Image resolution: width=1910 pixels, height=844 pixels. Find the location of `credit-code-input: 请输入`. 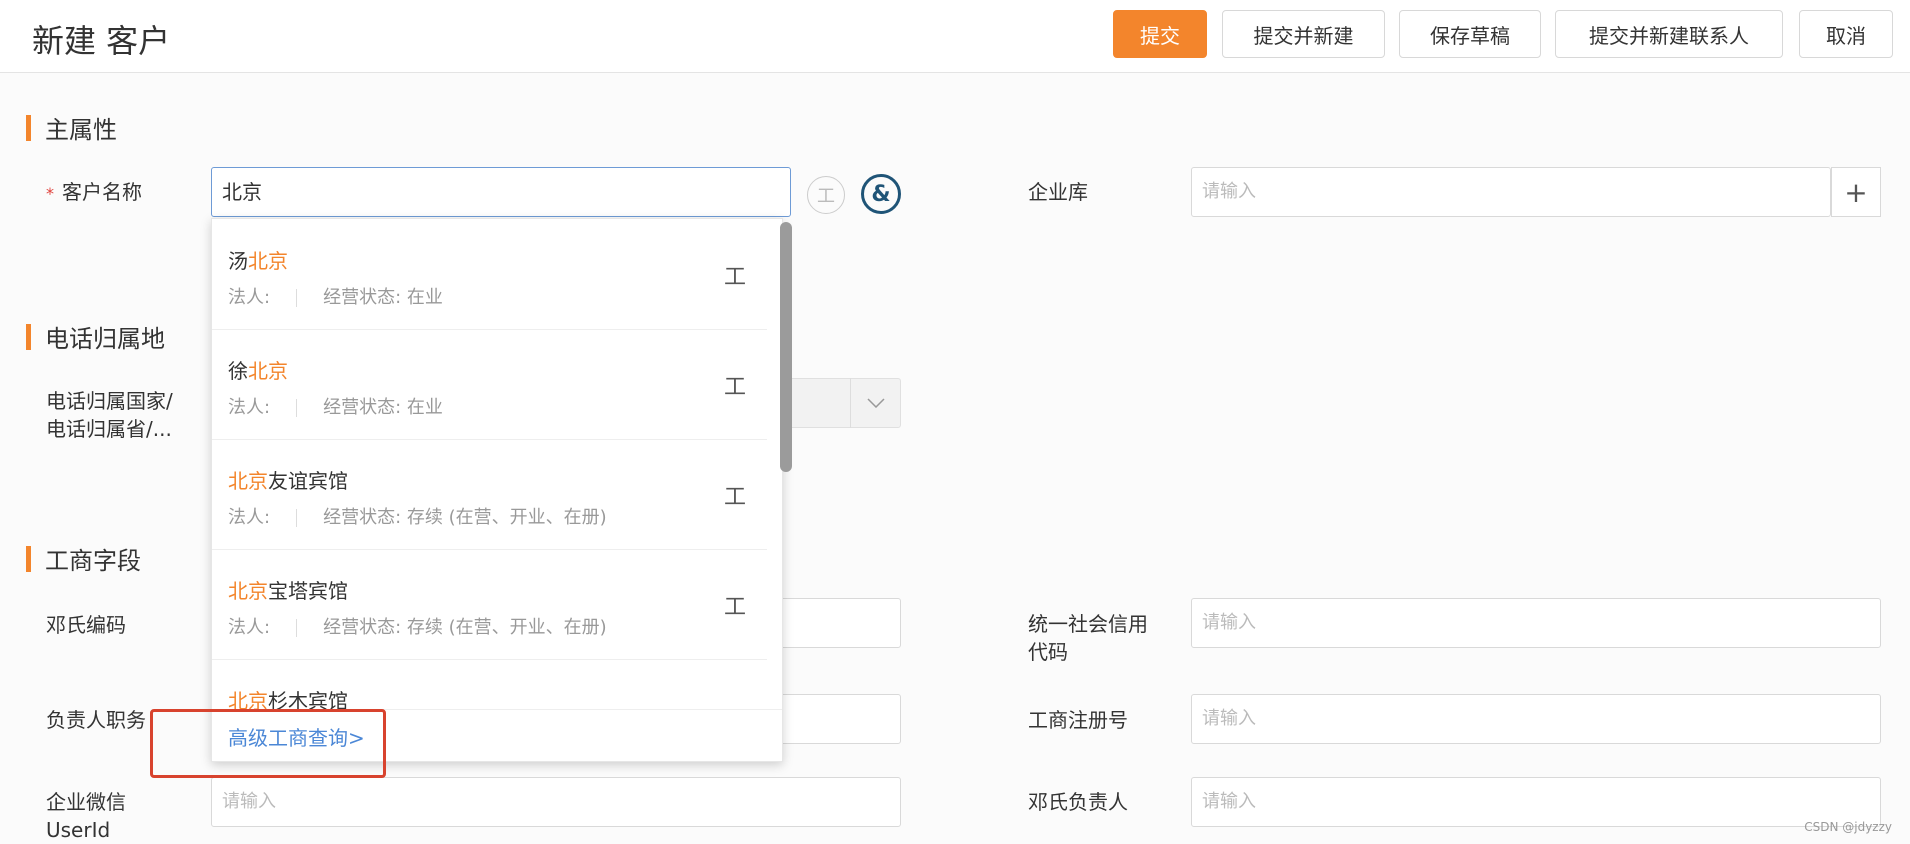

credit-code-input: 请输入 is located at coordinates (1536, 623).